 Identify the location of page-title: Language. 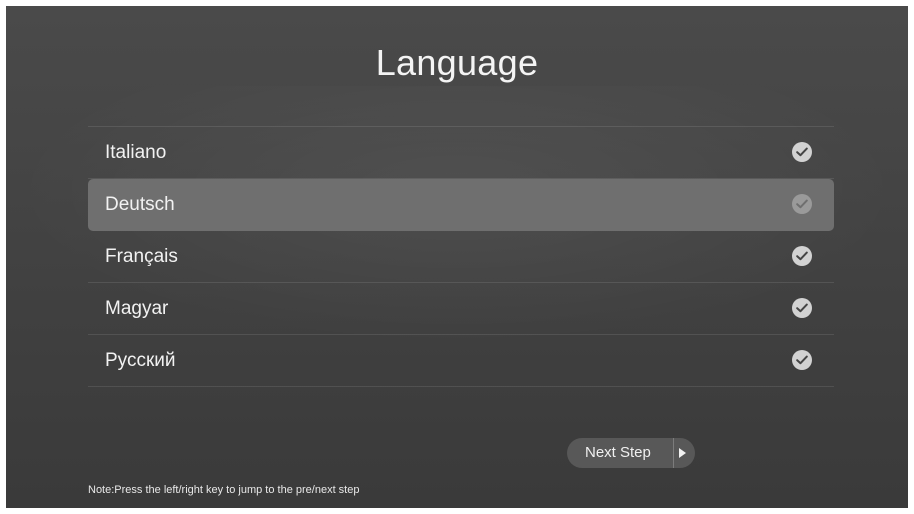
(457, 62).